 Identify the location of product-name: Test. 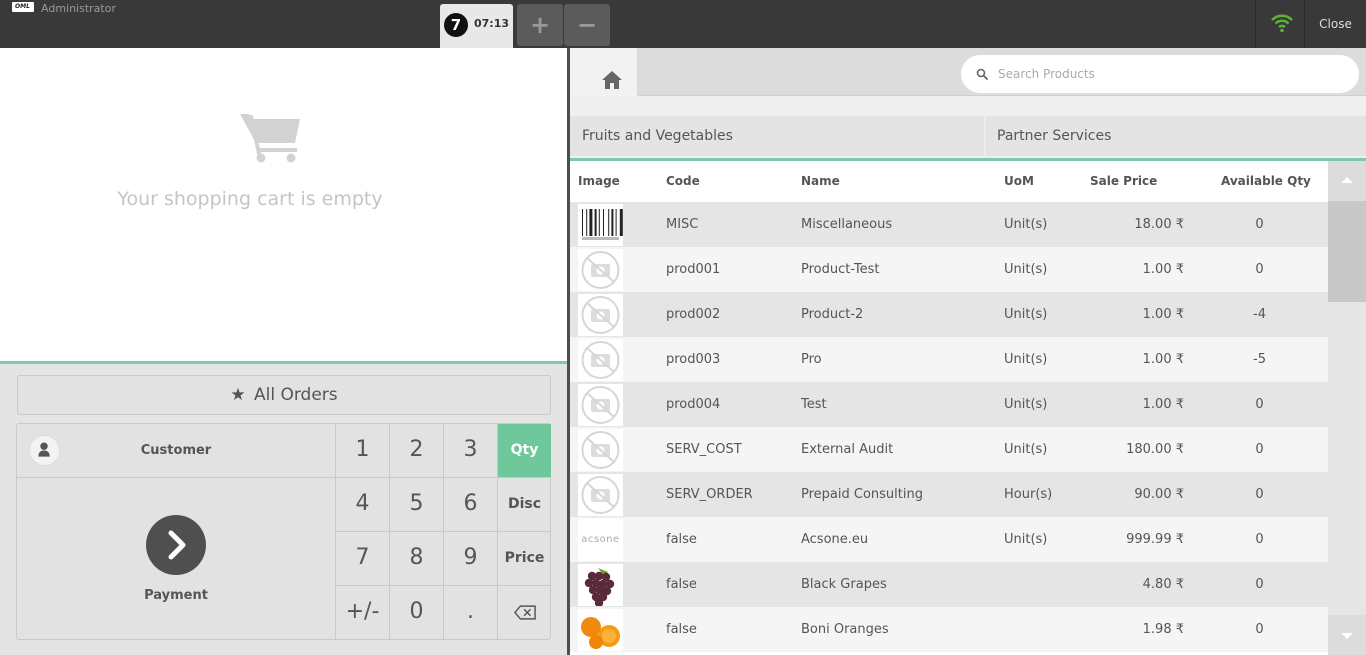
(814, 404).